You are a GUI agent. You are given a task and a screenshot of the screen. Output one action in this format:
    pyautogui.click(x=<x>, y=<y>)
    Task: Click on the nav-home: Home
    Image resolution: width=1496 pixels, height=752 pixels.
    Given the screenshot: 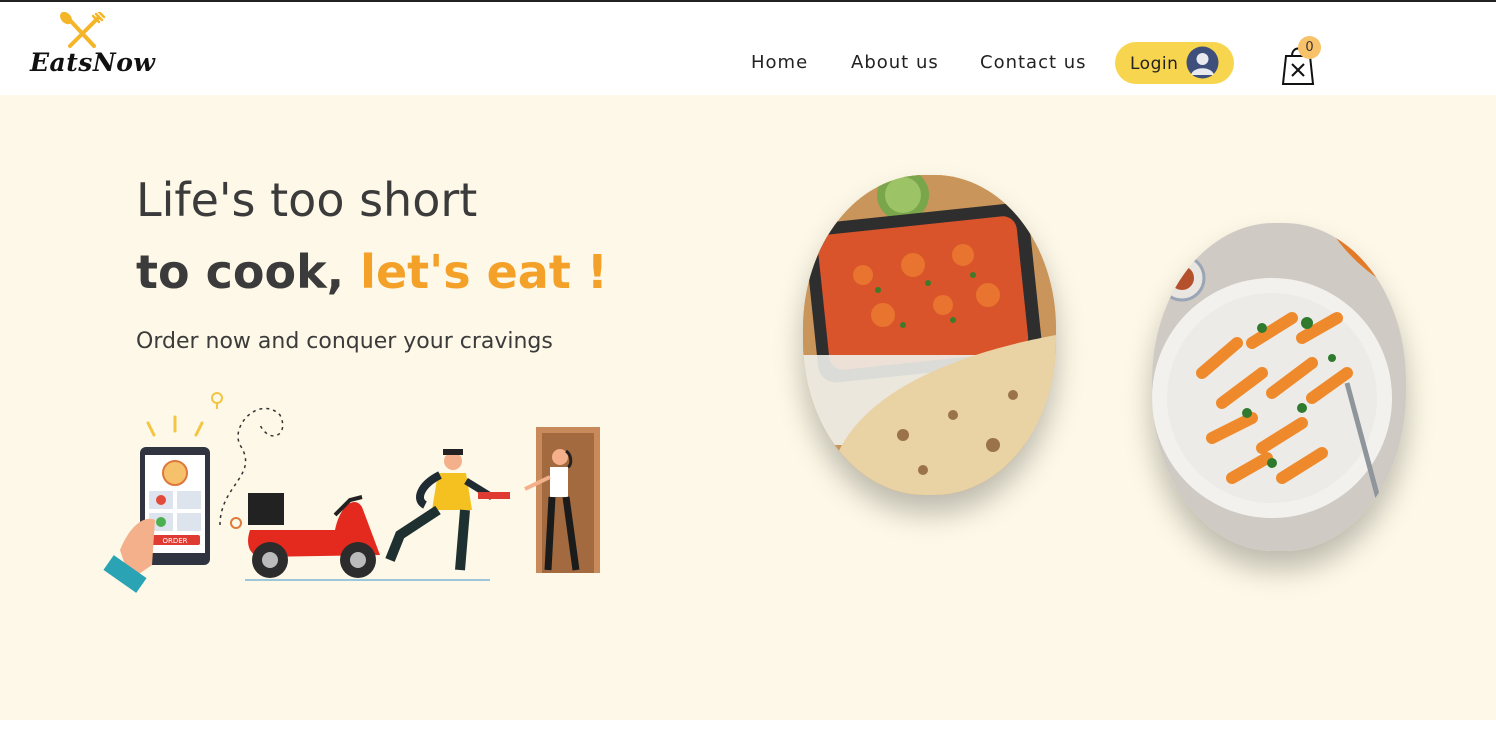 What is the action you would take?
    pyautogui.click(x=779, y=62)
    